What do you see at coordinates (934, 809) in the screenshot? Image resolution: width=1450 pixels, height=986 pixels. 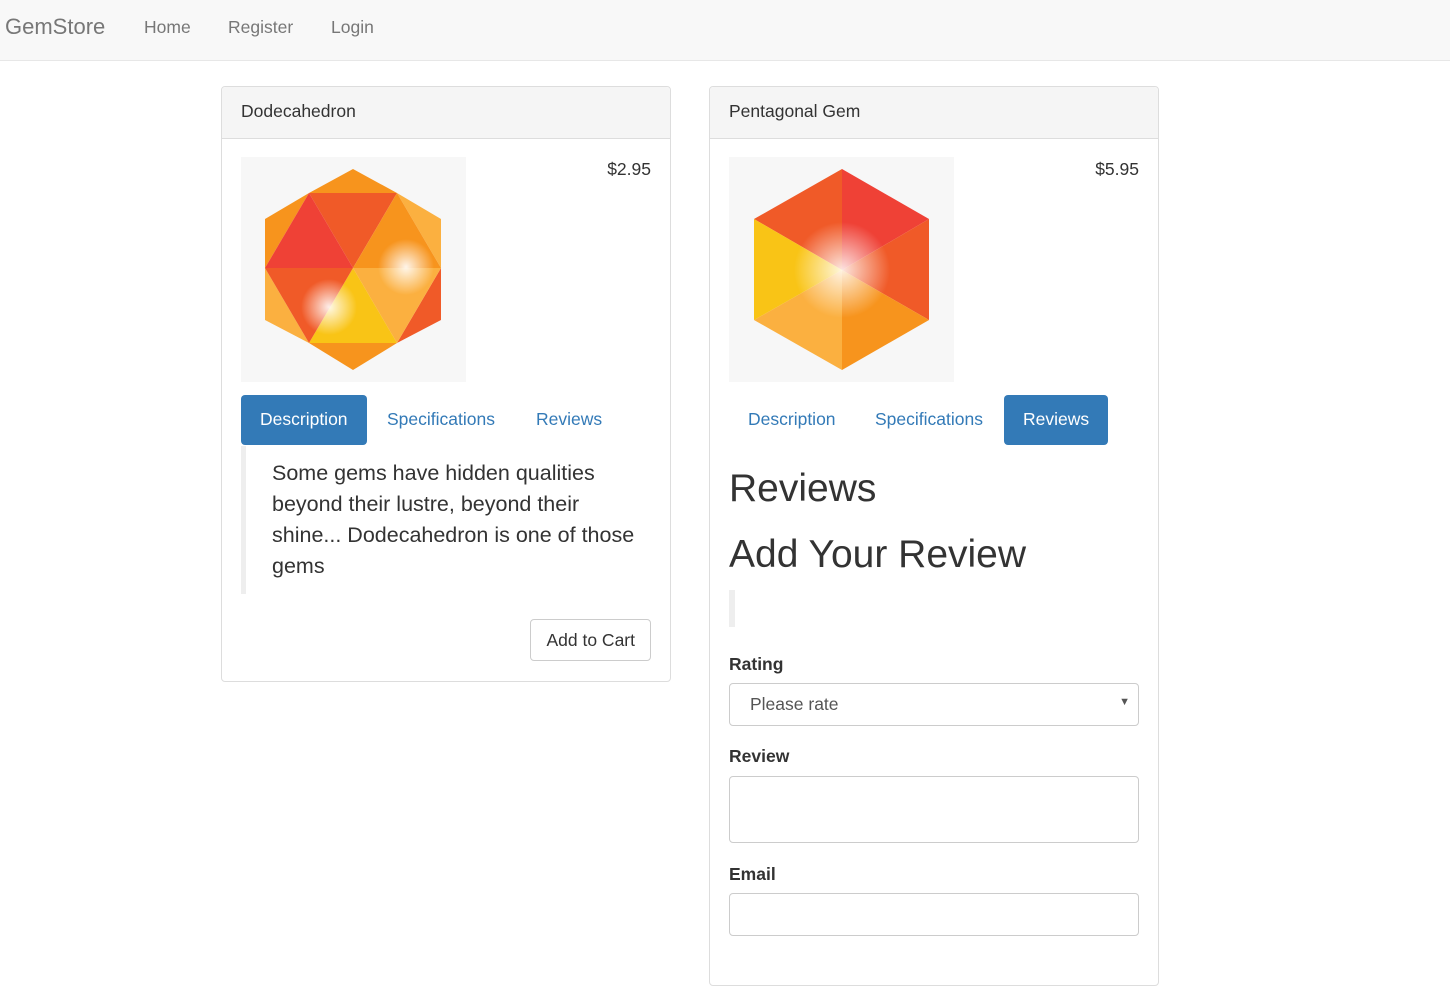 I see `review-textarea` at bounding box center [934, 809].